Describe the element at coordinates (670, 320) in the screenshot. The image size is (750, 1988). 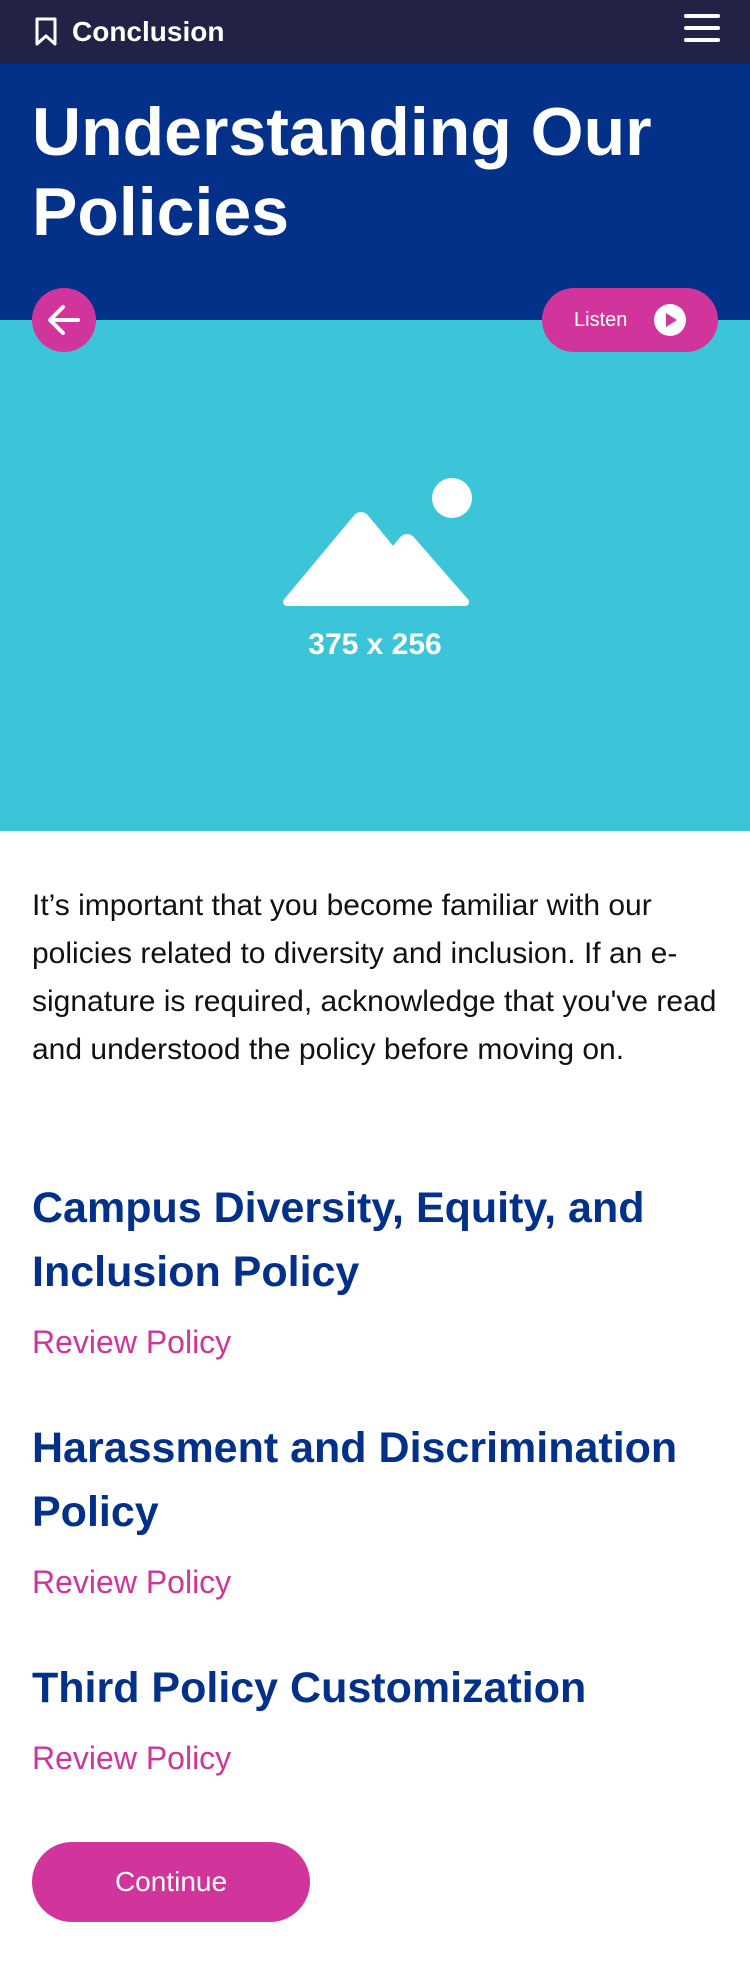
I see `play-circle-icon` at that location.